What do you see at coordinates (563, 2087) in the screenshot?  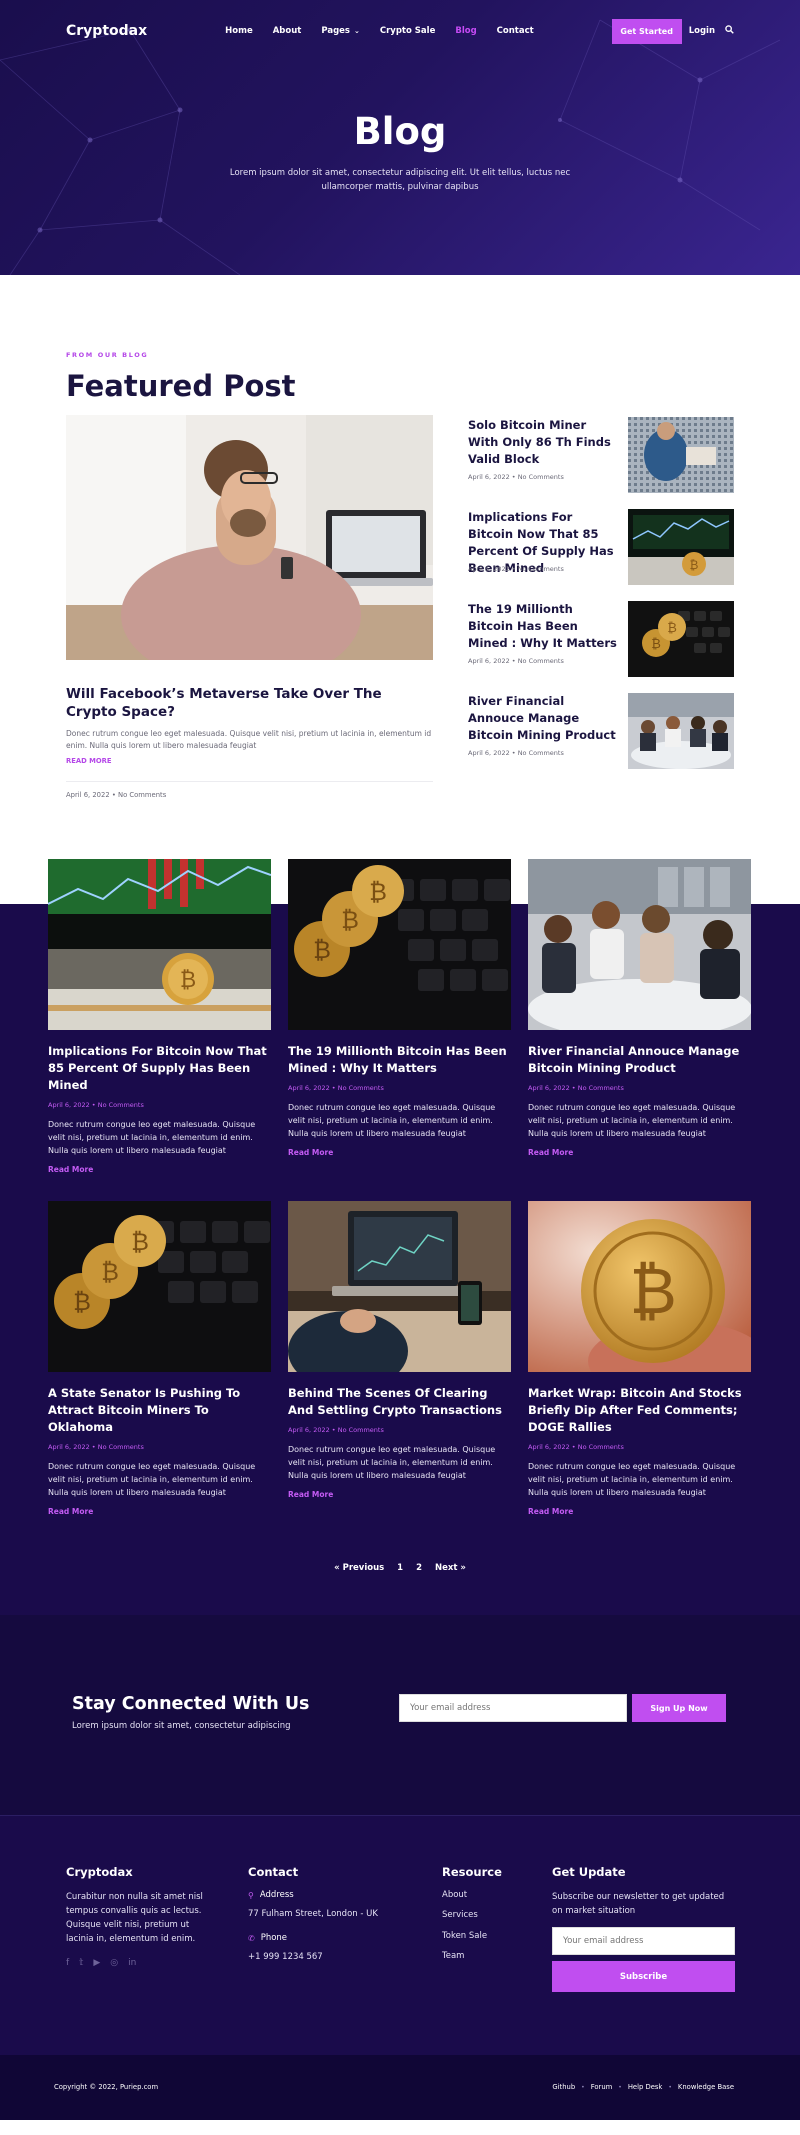 I see `bottom-link-github: Github` at bounding box center [563, 2087].